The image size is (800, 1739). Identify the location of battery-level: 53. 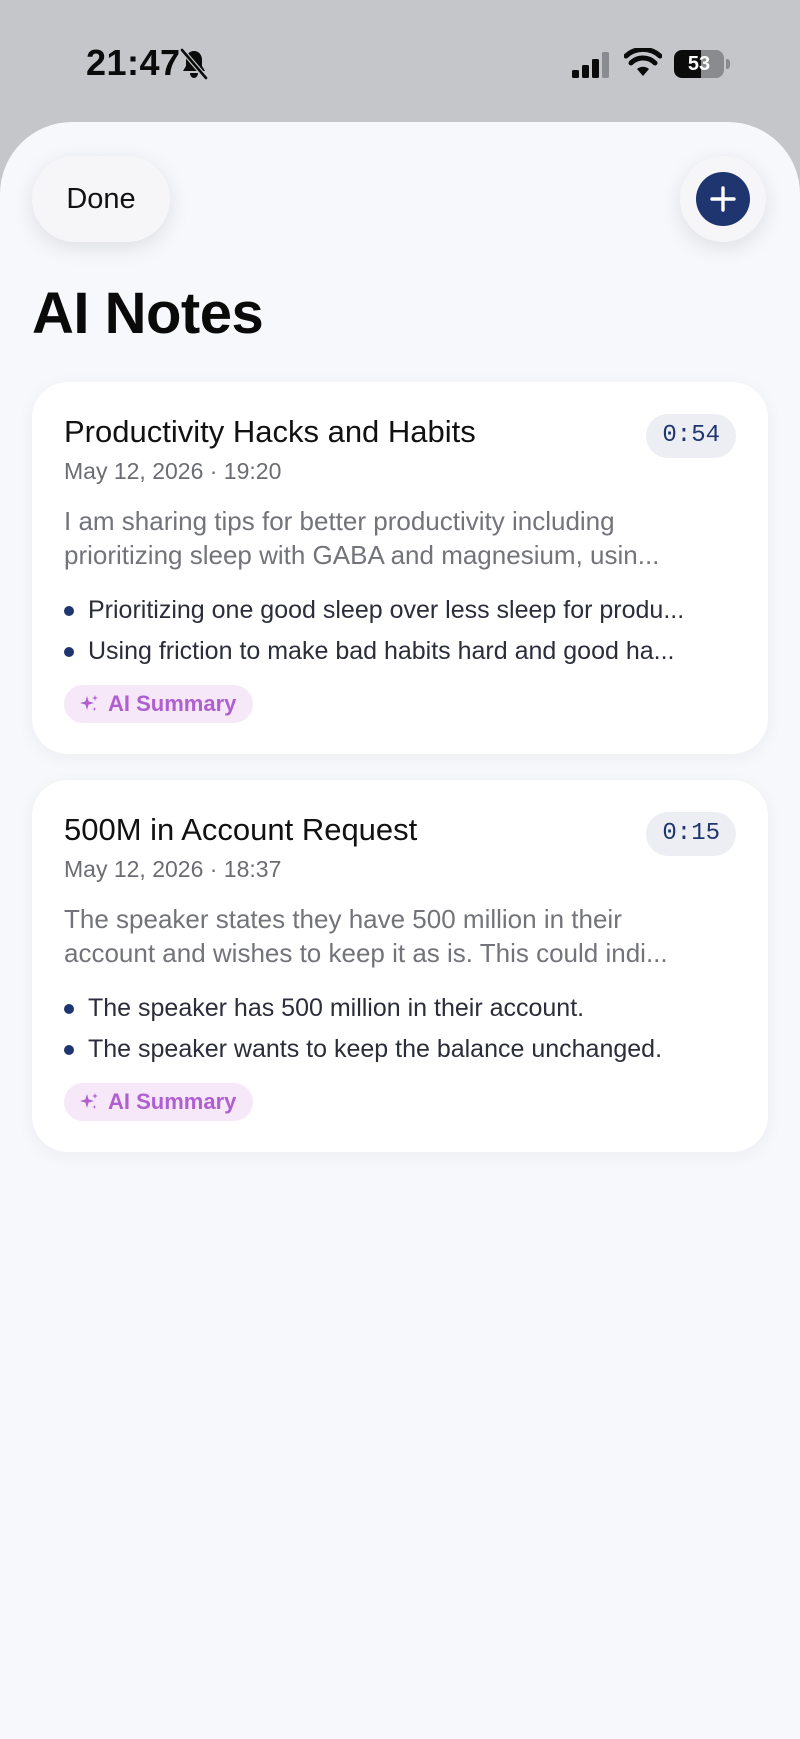
(699, 64).